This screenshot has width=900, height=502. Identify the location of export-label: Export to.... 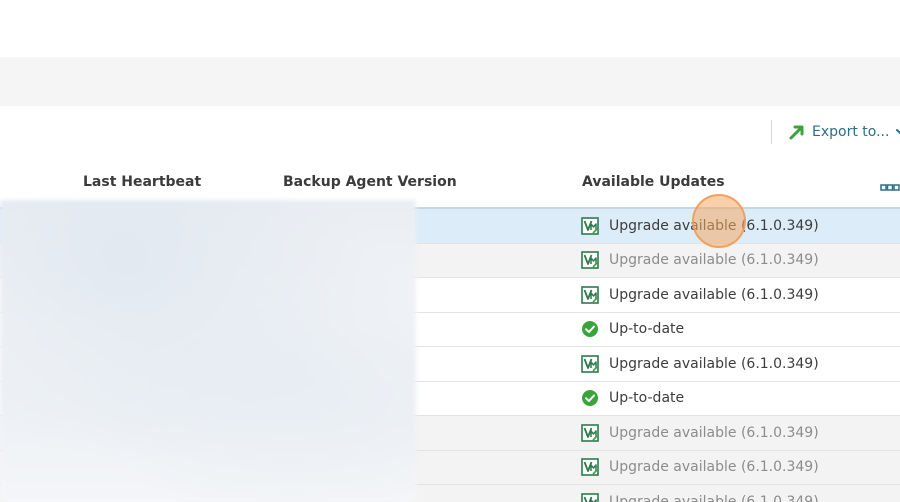
(851, 132).